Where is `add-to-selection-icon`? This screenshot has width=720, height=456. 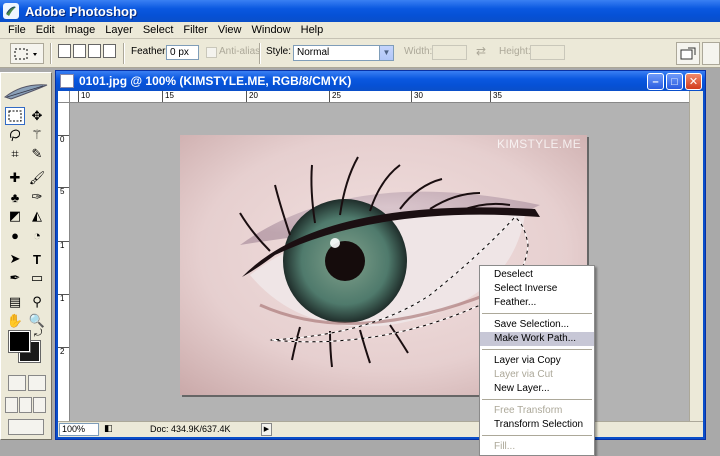
add-to-selection-icon is located at coordinates (79, 51).